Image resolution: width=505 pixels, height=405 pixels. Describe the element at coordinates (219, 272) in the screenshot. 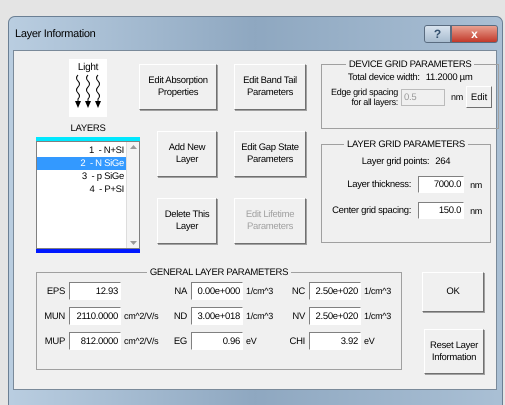

I see `group-title: GENERAL LAYER PARAMETERS` at that location.